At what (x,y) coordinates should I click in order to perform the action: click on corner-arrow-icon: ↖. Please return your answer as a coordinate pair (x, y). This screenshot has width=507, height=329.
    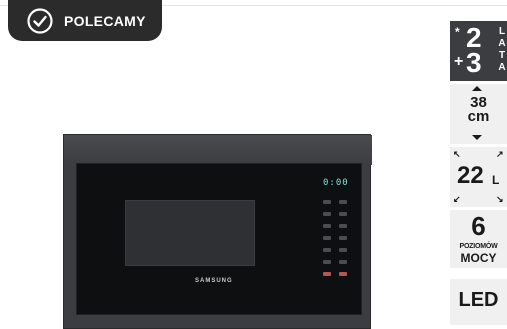
    Looking at the image, I should click on (457, 154).